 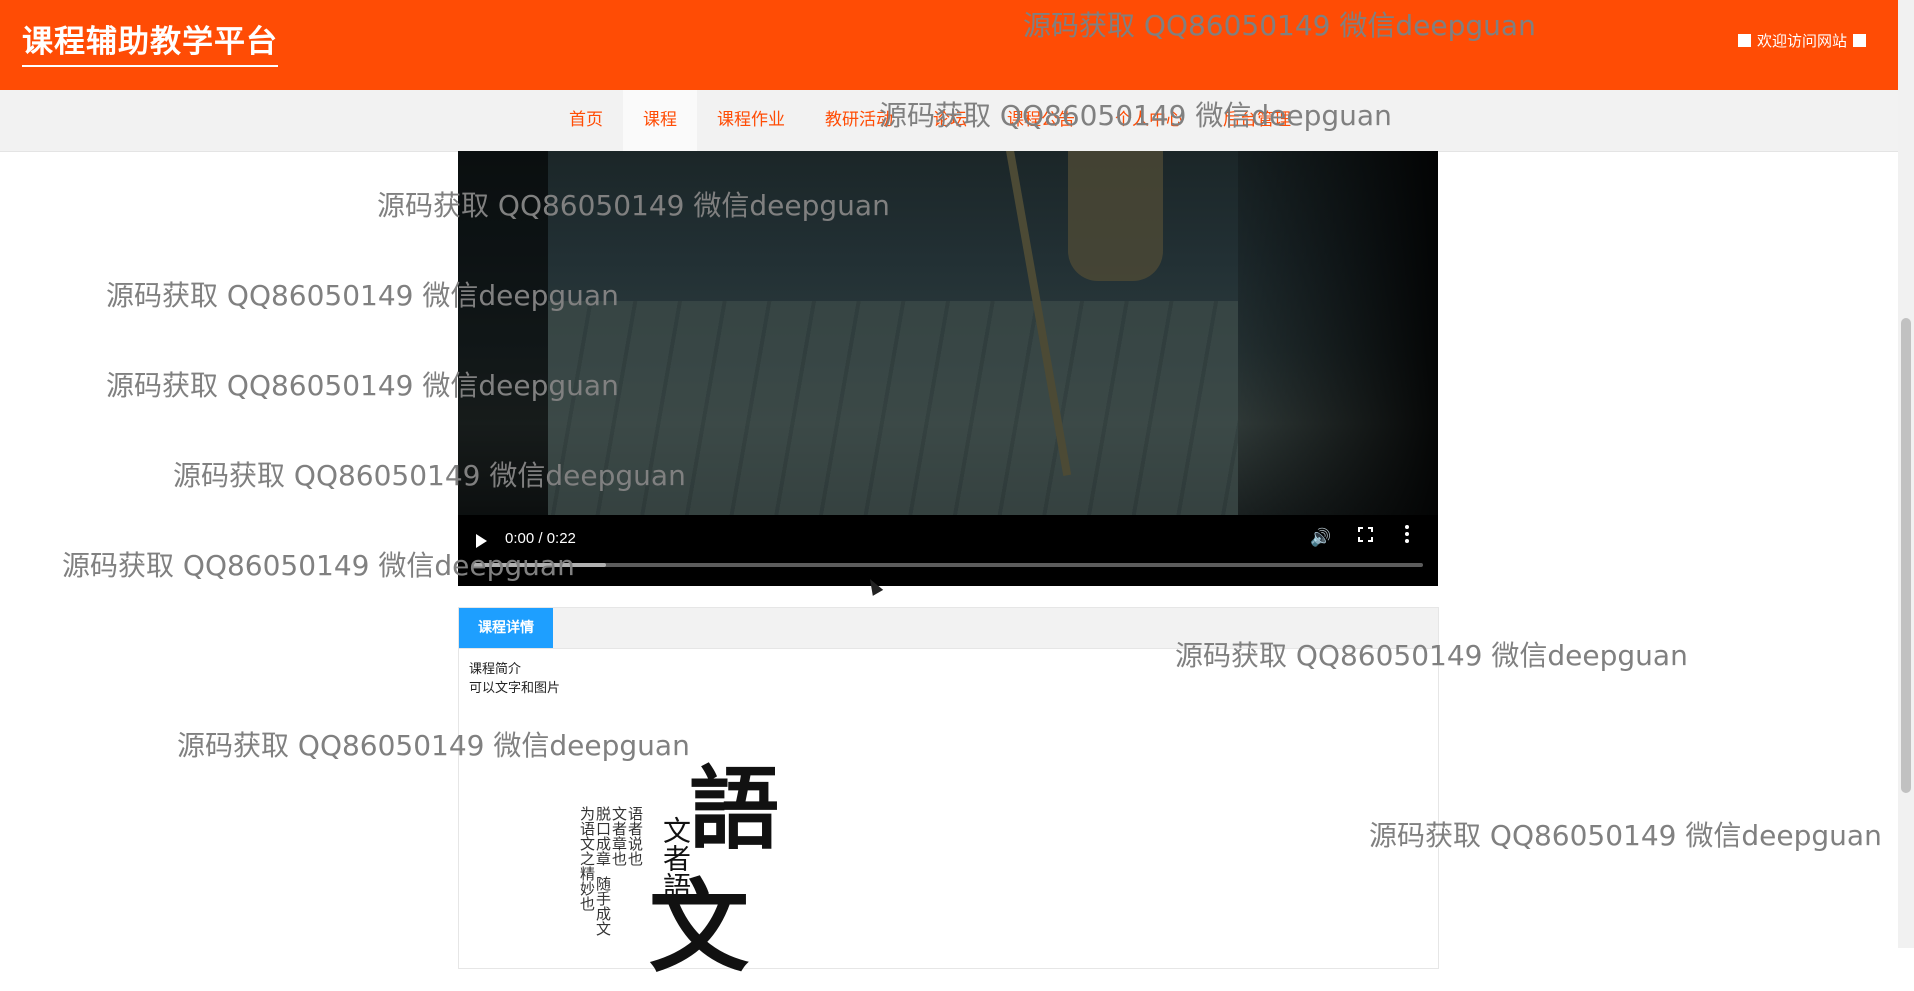 What do you see at coordinates (1149, 120) in the screenshot?
I see `nav-item-profile: 个人中心` at bounding box center [1149, 120].